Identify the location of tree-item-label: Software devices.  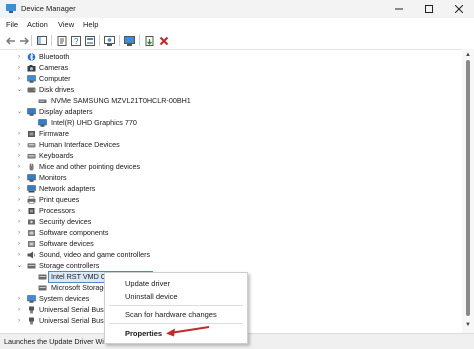
(66, 243).